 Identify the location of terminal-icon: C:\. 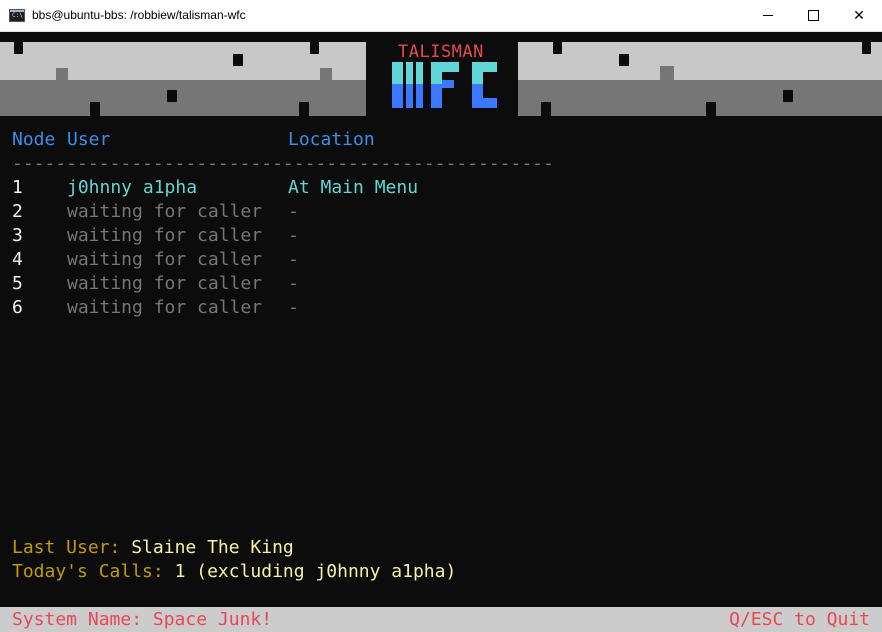
(17, 15).